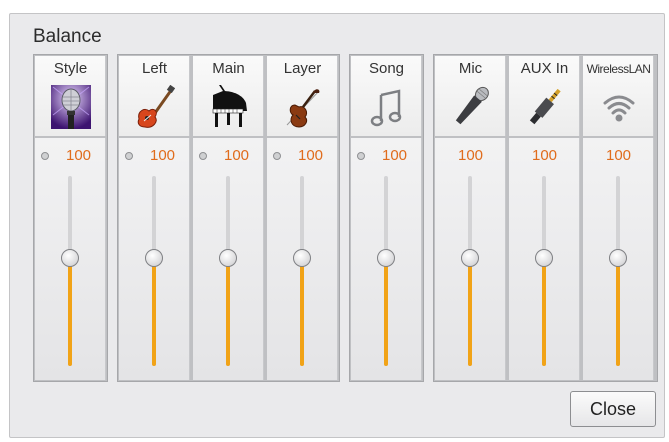 The height and width of the screenshot is (442, 669). I want to click on channel-header: Style, so click(70, 96).